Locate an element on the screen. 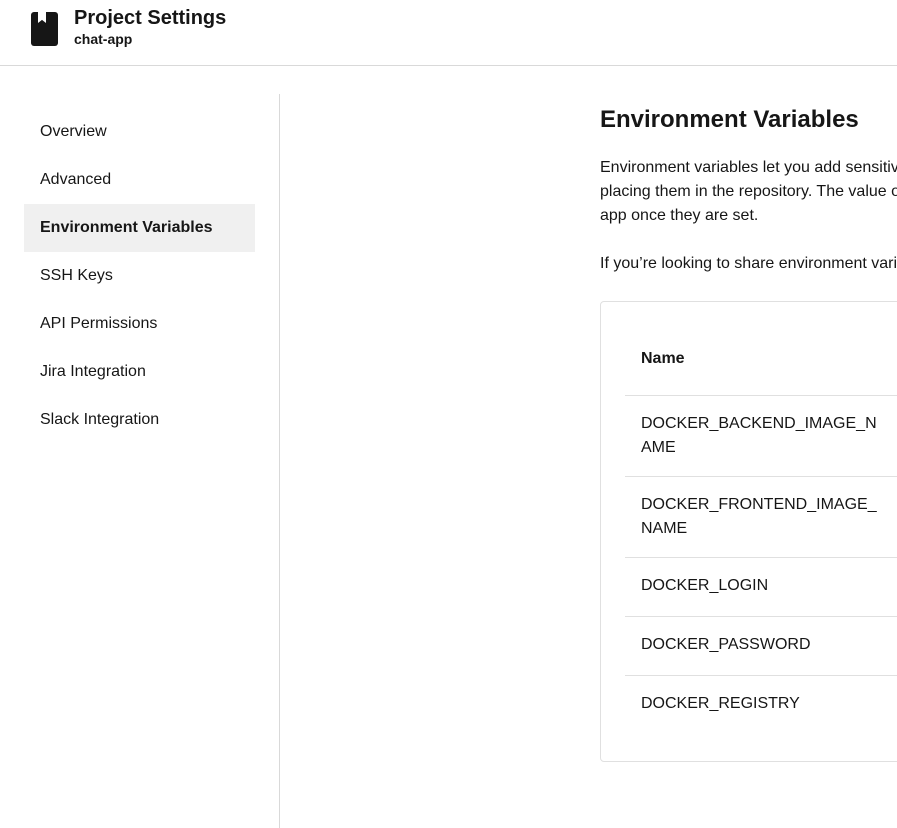 Image resolution: width=897 pixels, height=828 pixels. env-var-name: DOCKER_LOGIN is located at coordinates (705, 585).